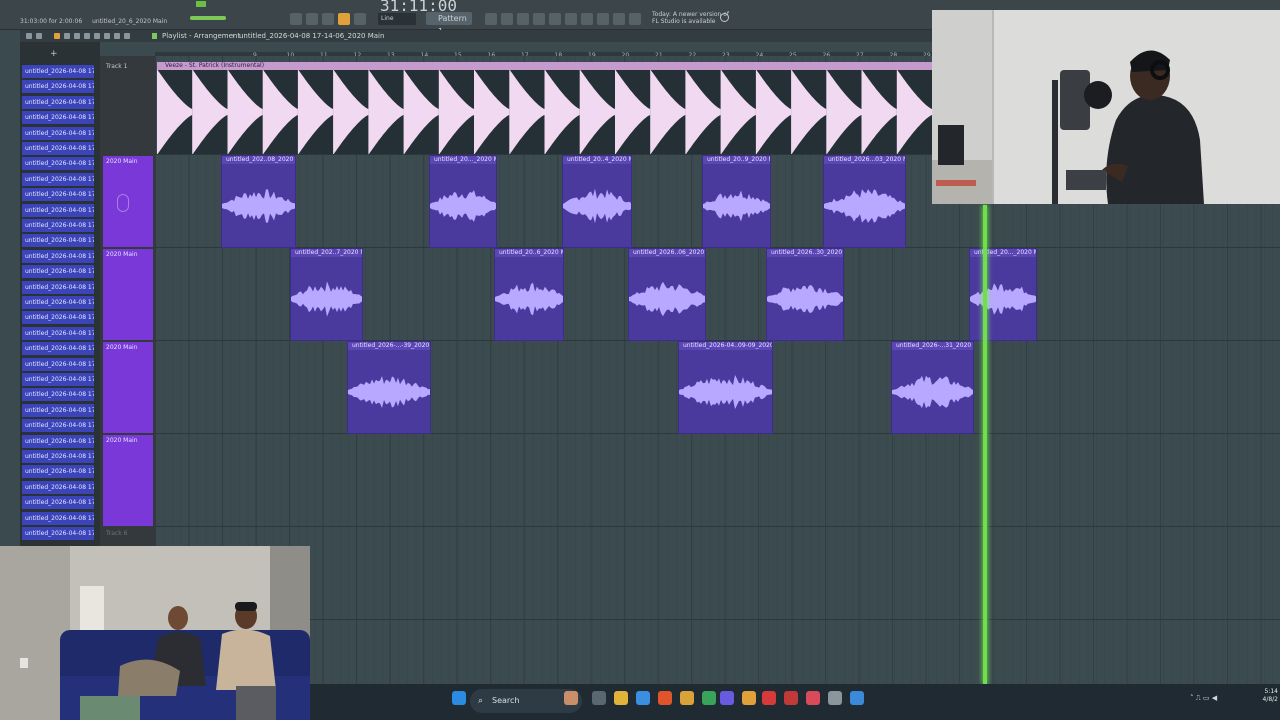 Image resolution: width=1280 pixels, height=720 pixels. What do you see at coordinates (128, 107) in the screenshot?
I see `track-header-1: Track 1` at bounding box center [128, 107].